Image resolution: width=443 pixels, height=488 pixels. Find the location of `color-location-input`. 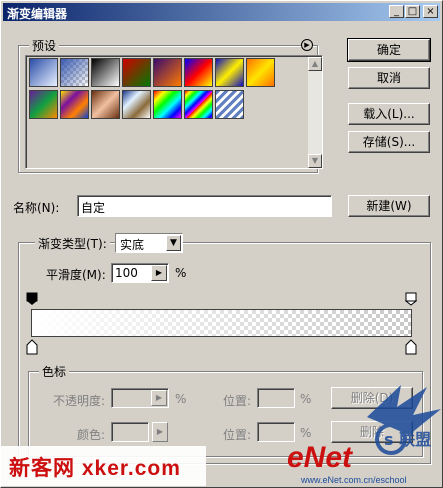

color-location-input is located at coordinates (276, 432).